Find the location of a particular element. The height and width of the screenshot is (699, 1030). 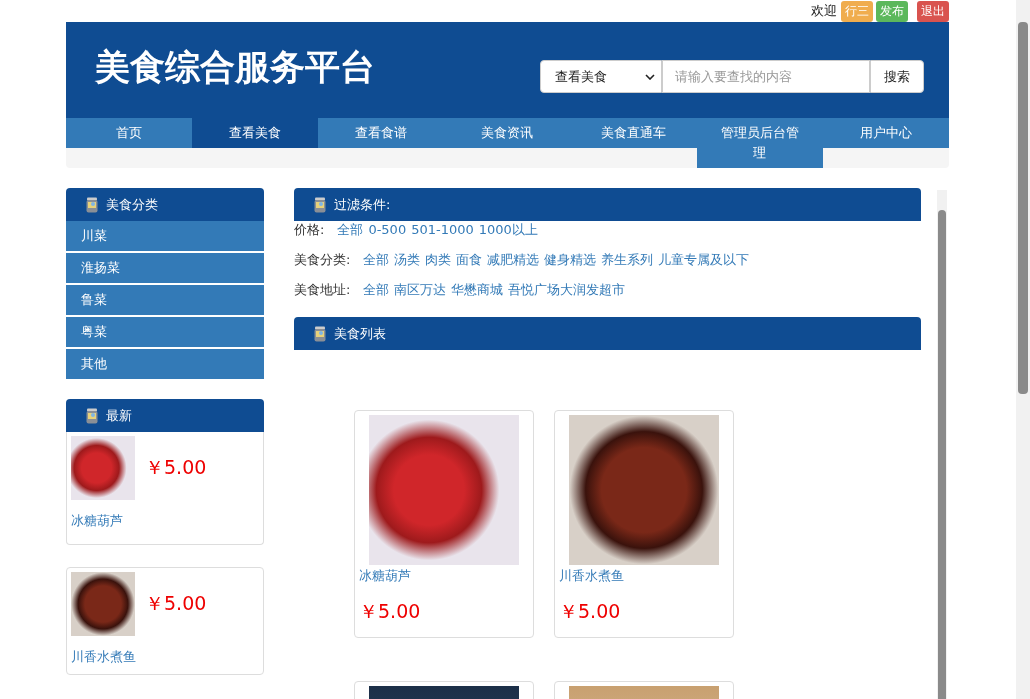

scrollbar is located at coordinates (942, 444).